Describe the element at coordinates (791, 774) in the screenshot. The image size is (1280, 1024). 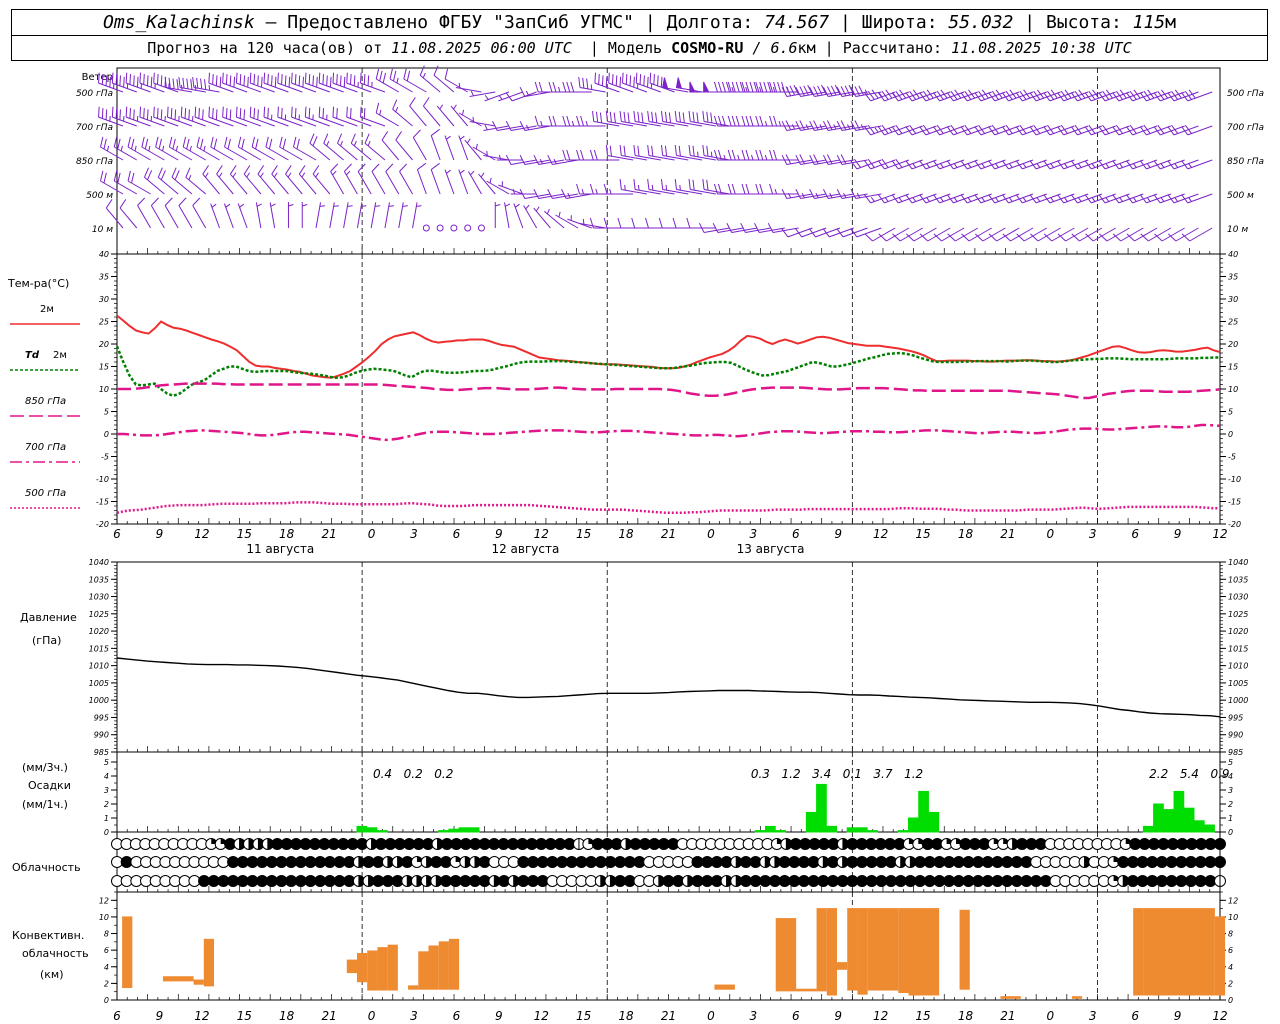
I see `precip-3h-label: 1.2` at that location.